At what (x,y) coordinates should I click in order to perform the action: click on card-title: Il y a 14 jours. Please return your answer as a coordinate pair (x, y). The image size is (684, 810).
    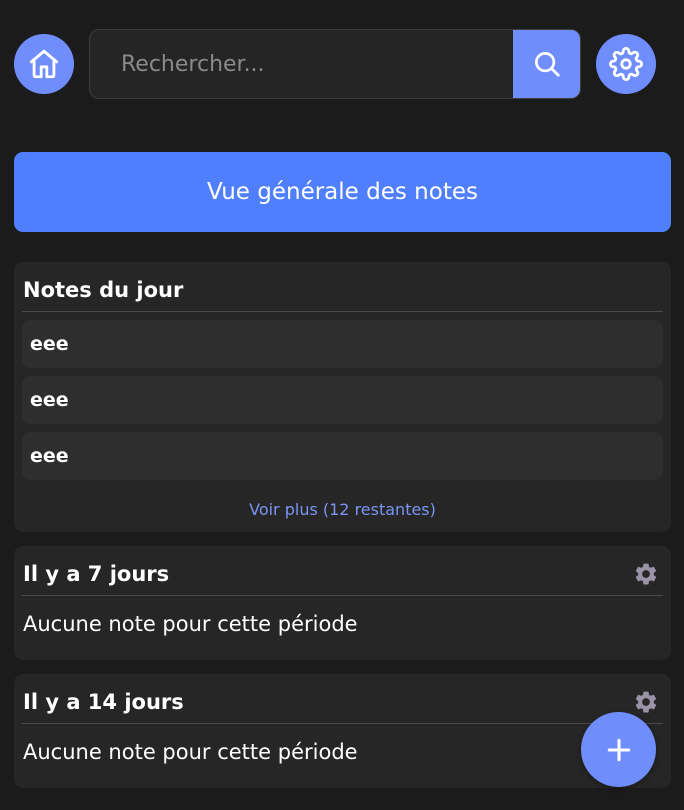
    Looking at the image, I should click on (103, 701).